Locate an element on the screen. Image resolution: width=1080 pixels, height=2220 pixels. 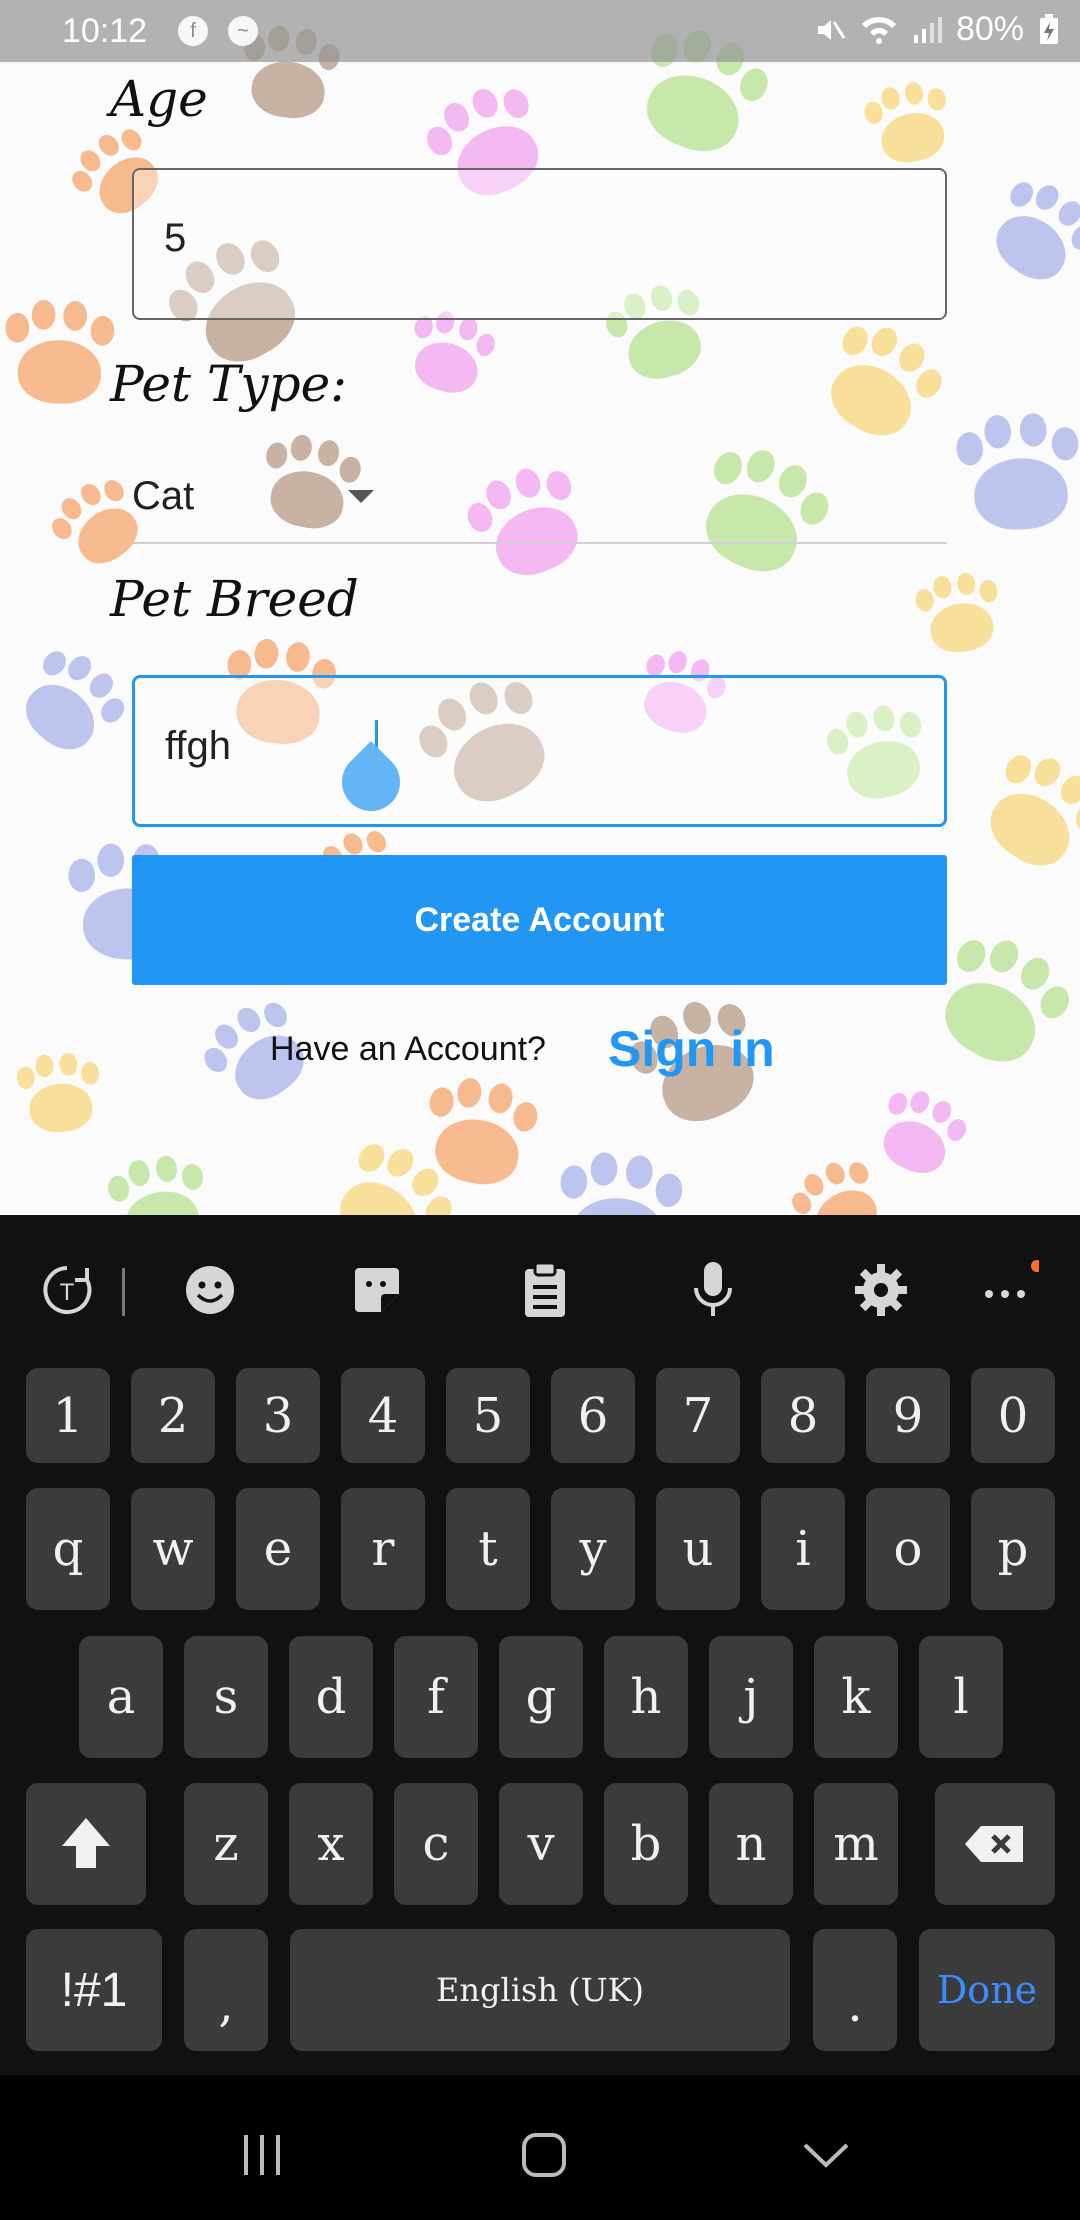
key-l-label: l is located at coordinates (961, 1697).